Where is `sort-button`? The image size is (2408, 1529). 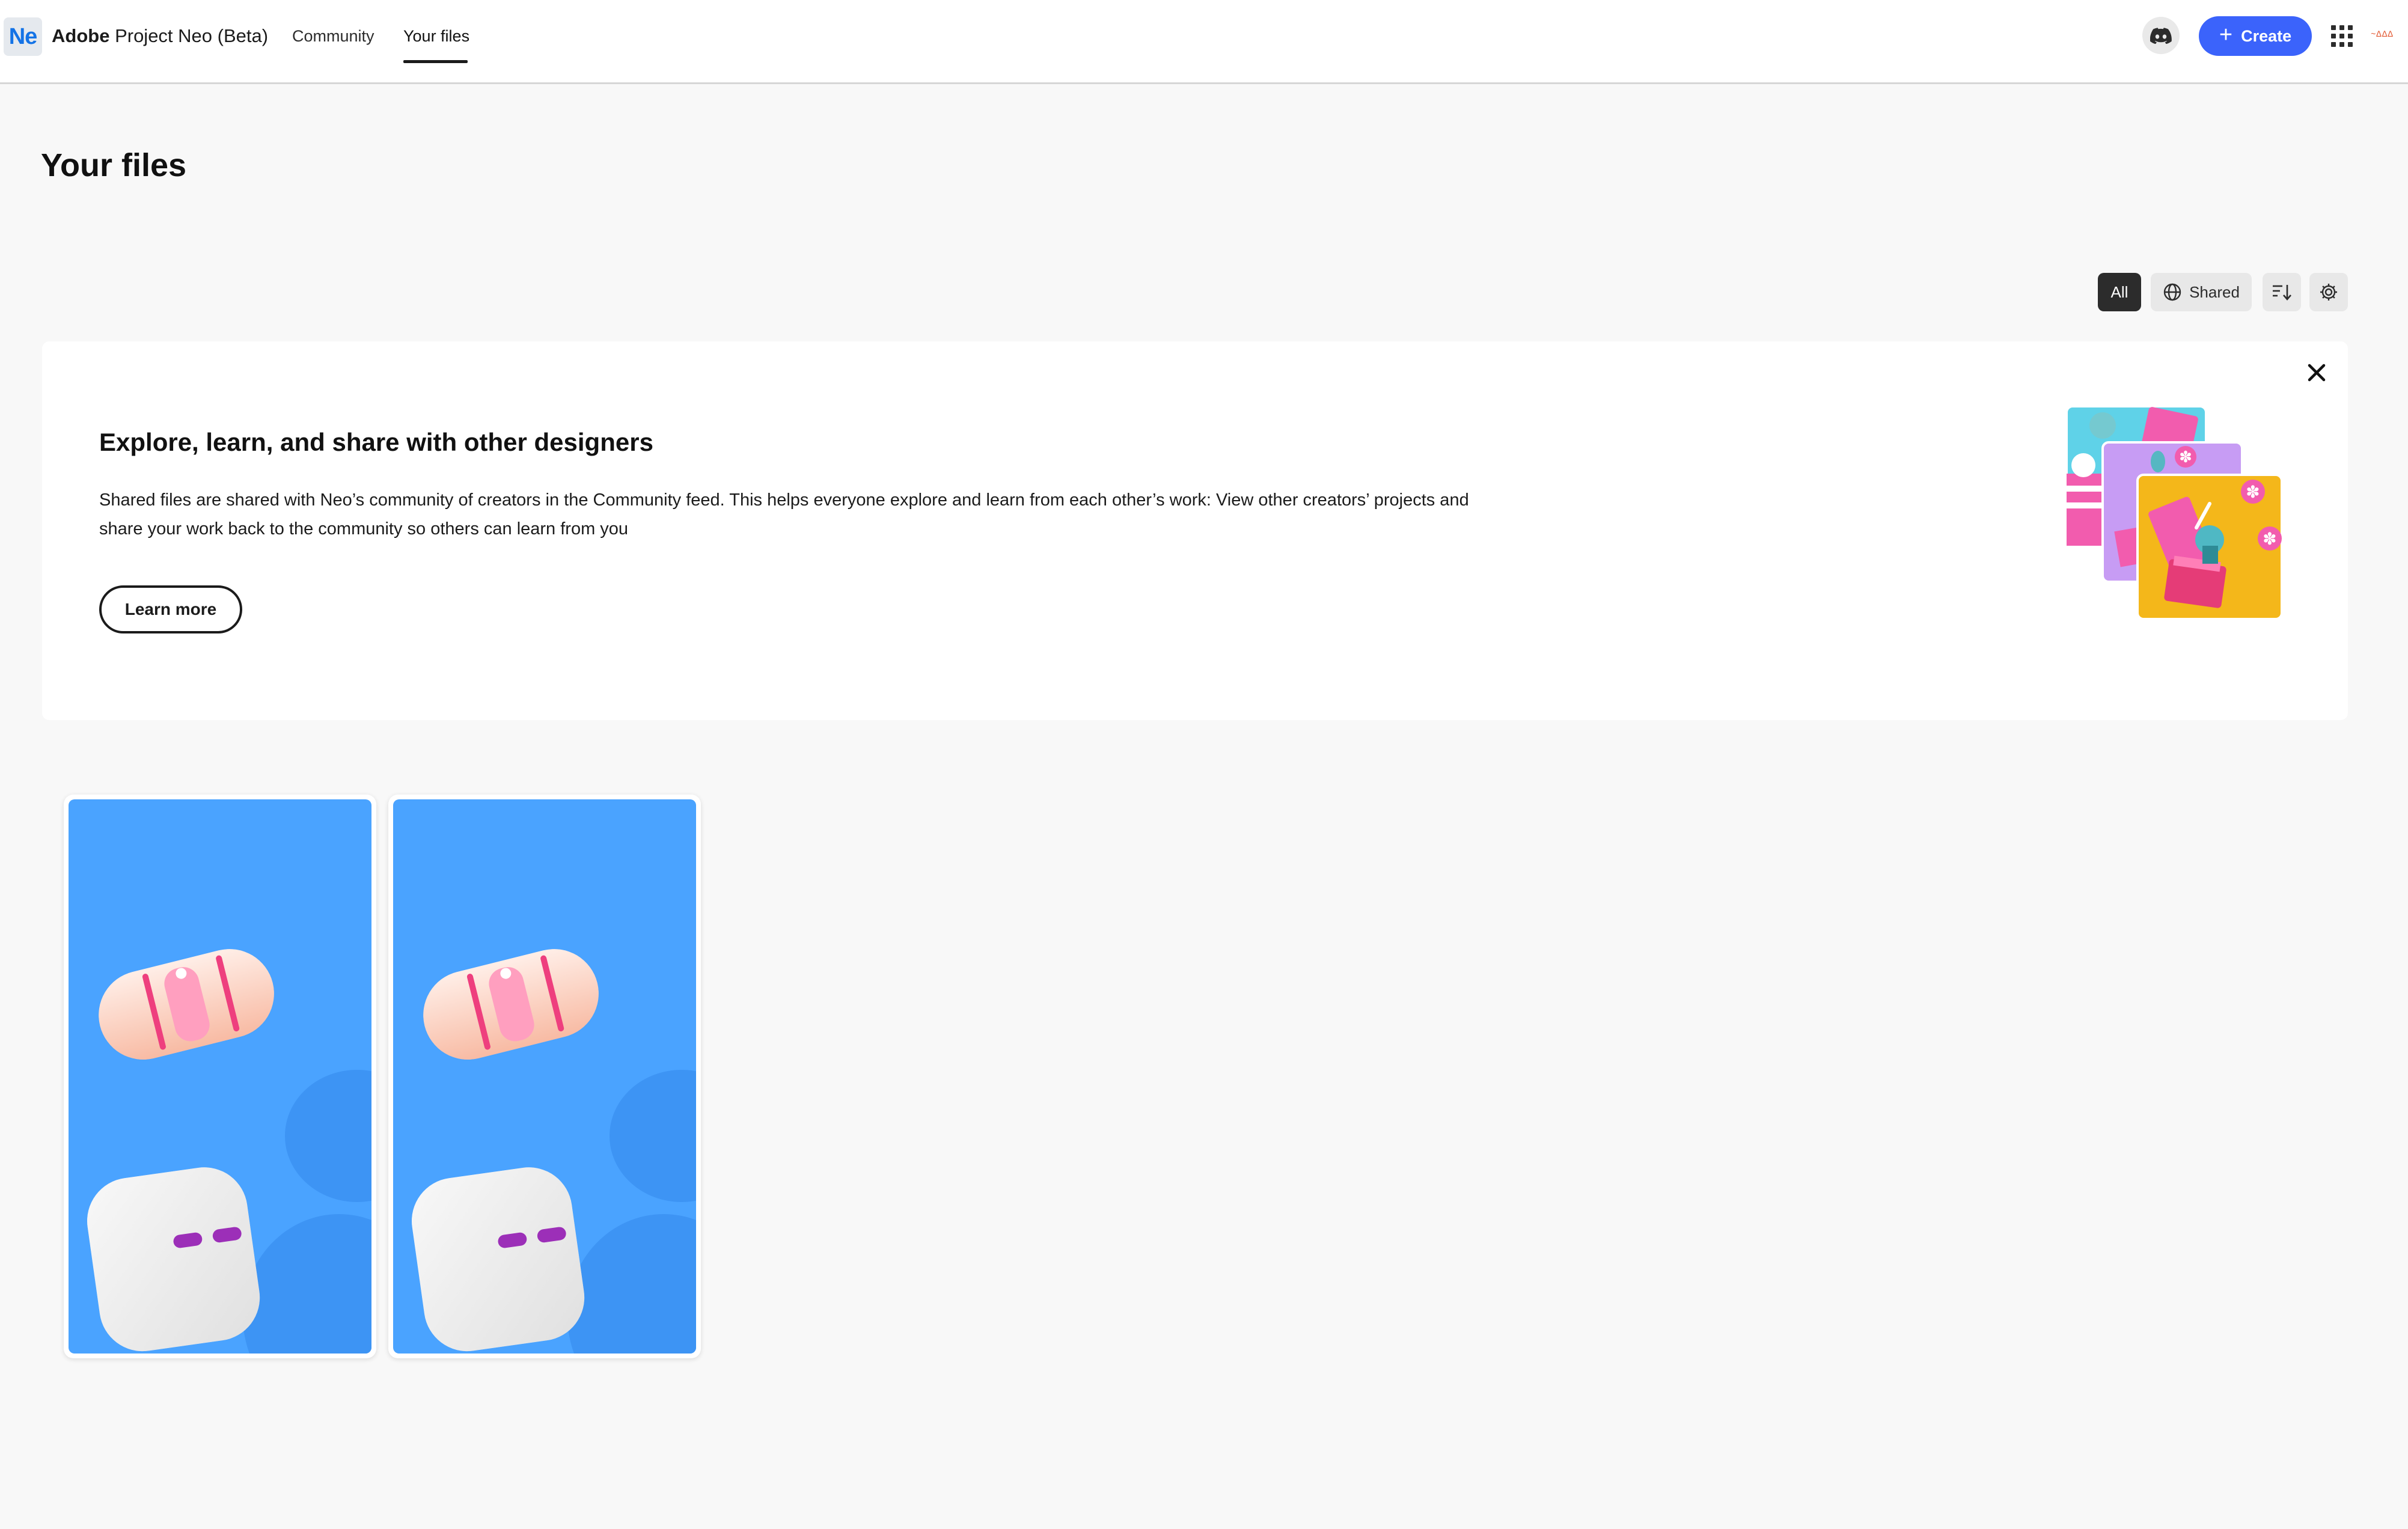 sort-button is located at coordinates (2282, 292).